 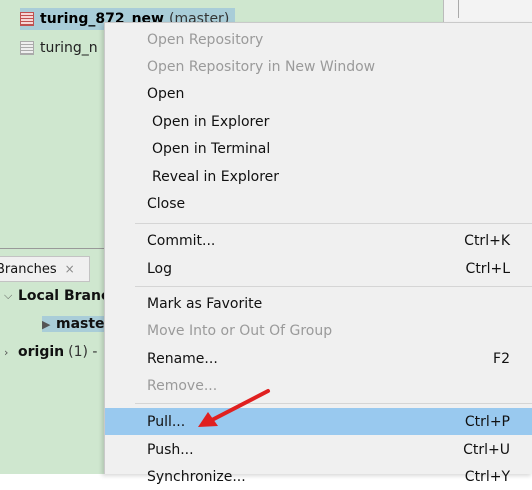 I want to click on menu-item-move-into-group: Move Into or Out Of Group, so click(x=318, y=330).